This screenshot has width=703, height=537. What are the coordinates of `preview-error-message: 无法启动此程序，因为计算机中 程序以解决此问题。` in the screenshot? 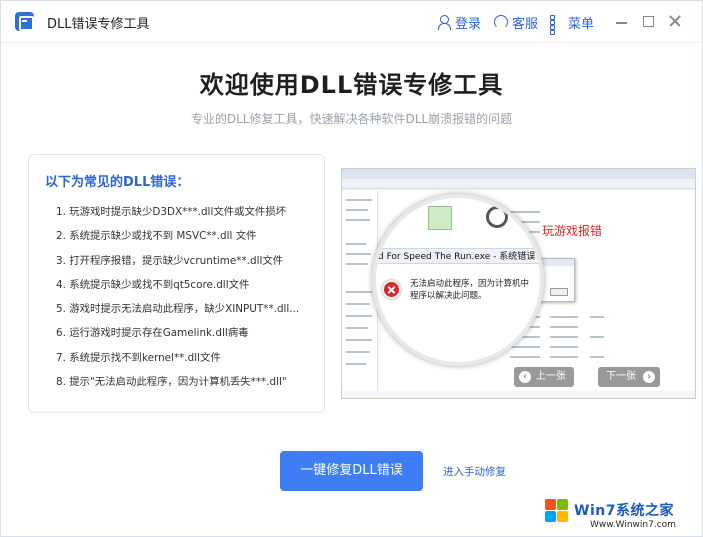 It's located at (470, 290).